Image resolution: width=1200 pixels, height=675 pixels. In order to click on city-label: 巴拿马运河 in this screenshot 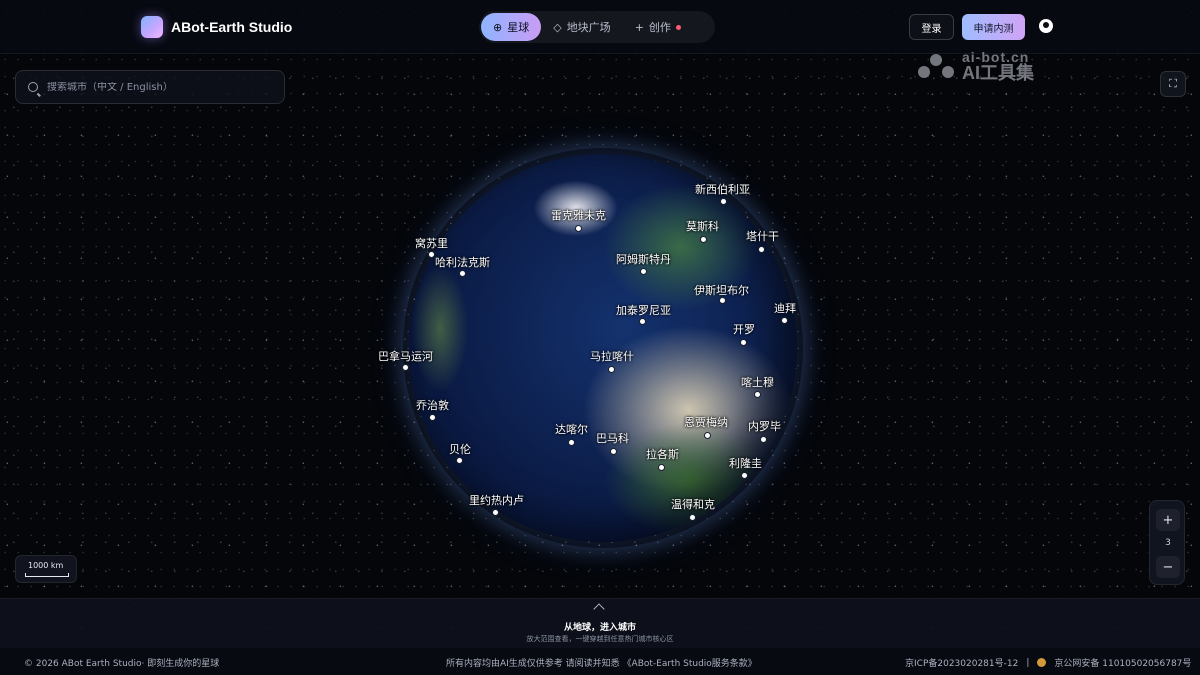, I will do `click(405, 356)`.